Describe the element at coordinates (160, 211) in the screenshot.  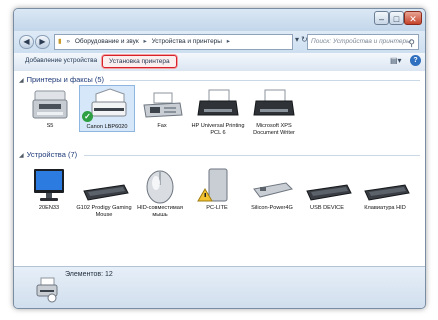
I see `device-label: HID-совместимая мышь` at that location.